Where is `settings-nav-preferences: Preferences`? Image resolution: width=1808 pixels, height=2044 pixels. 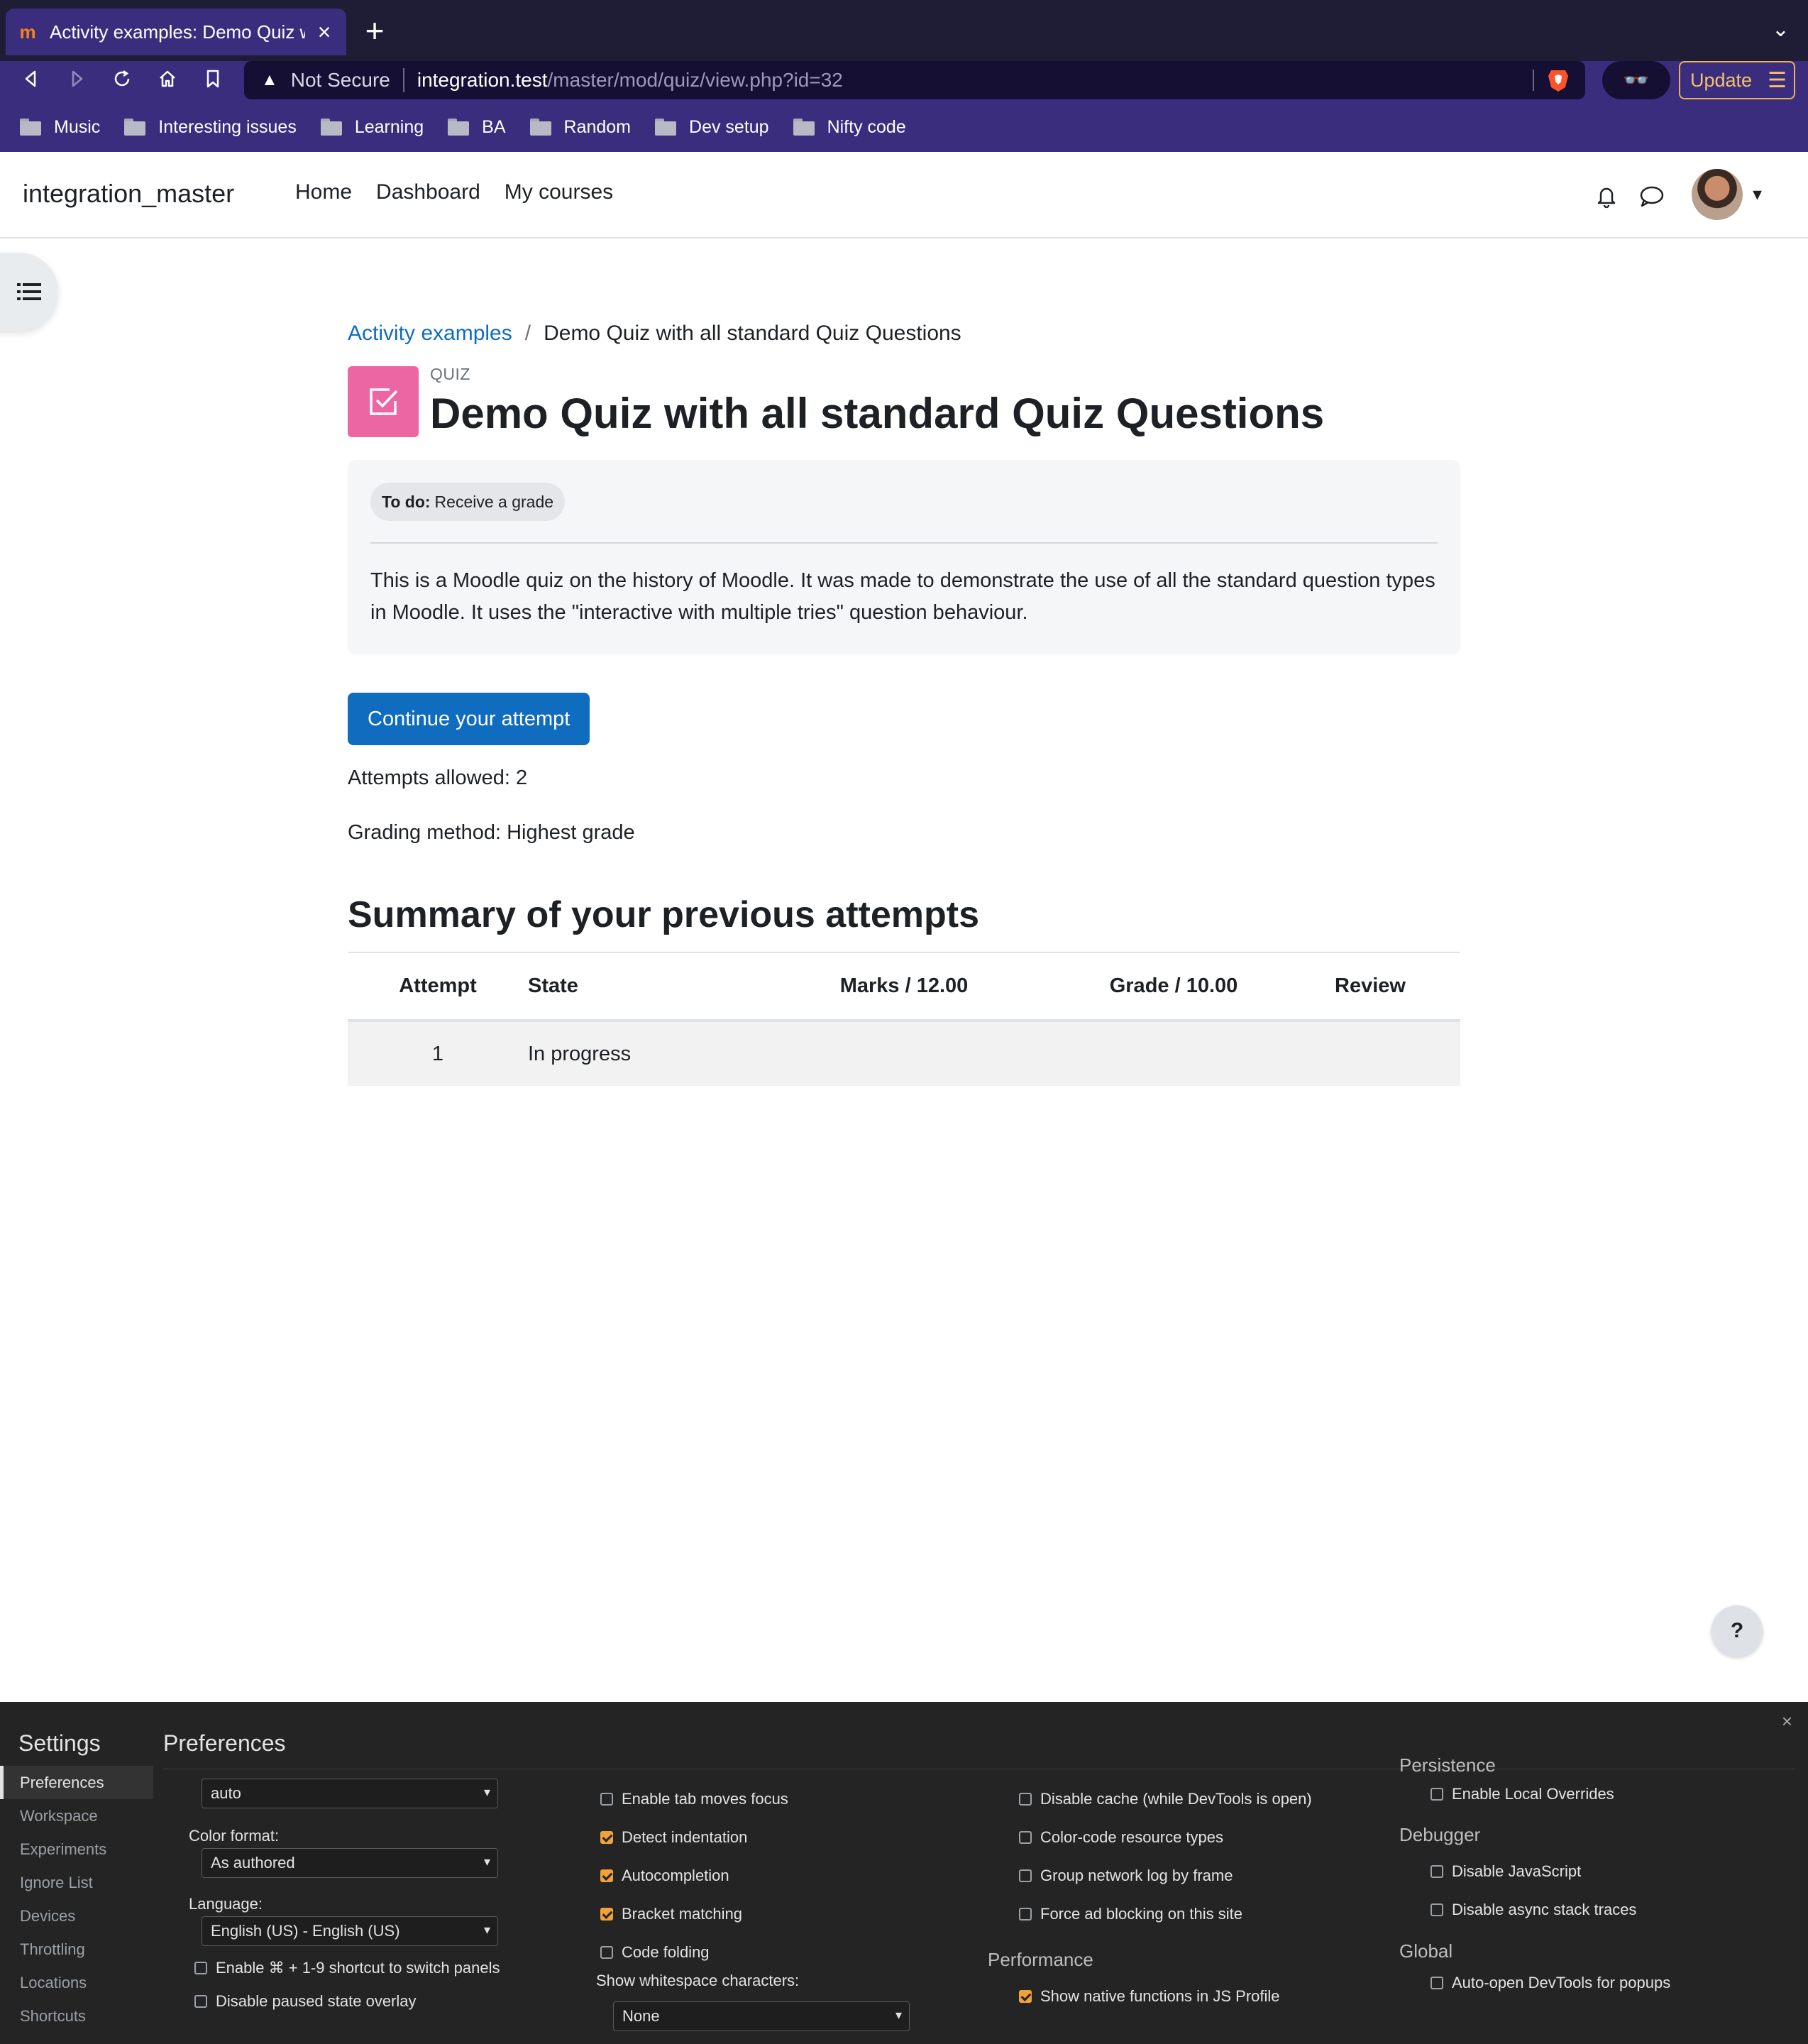
settings-nav-preferences: Preferences is located at coordinates (76, 1782).